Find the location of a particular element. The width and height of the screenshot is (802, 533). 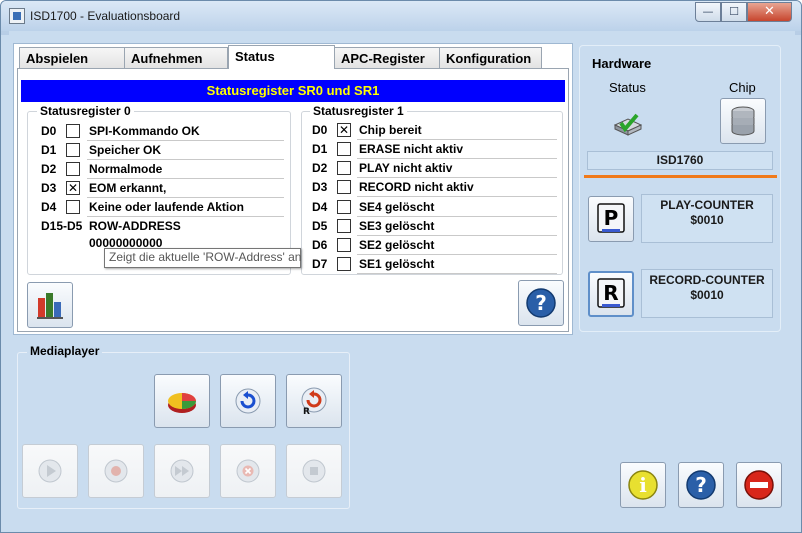

database-icon is located at coordinates (743, 121).